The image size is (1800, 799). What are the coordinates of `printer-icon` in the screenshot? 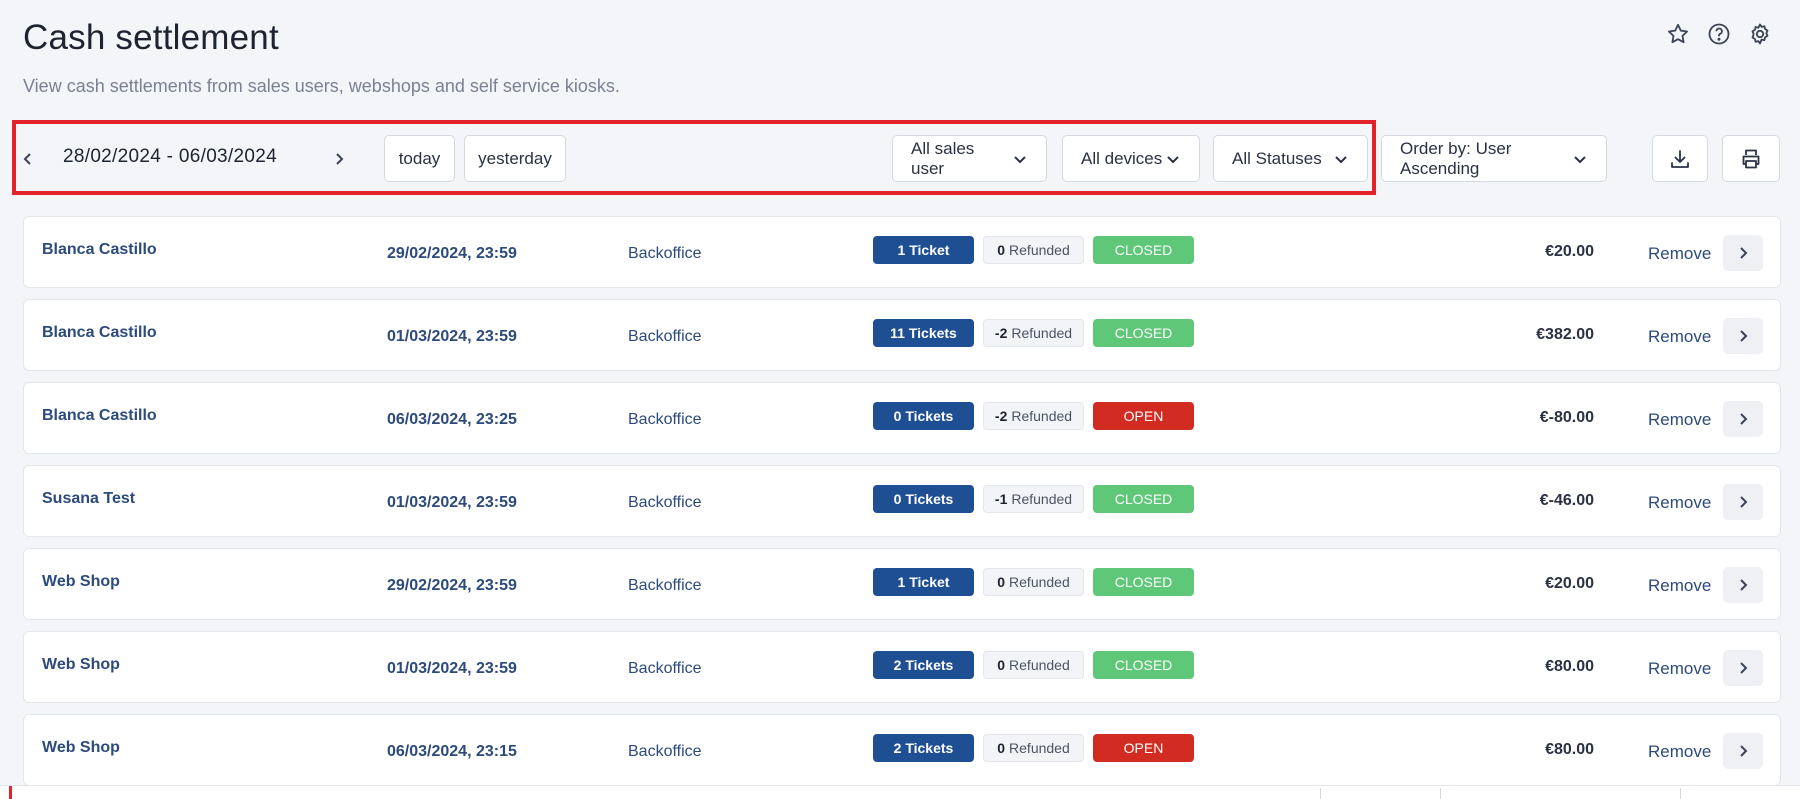 It's located at (1751, 158).